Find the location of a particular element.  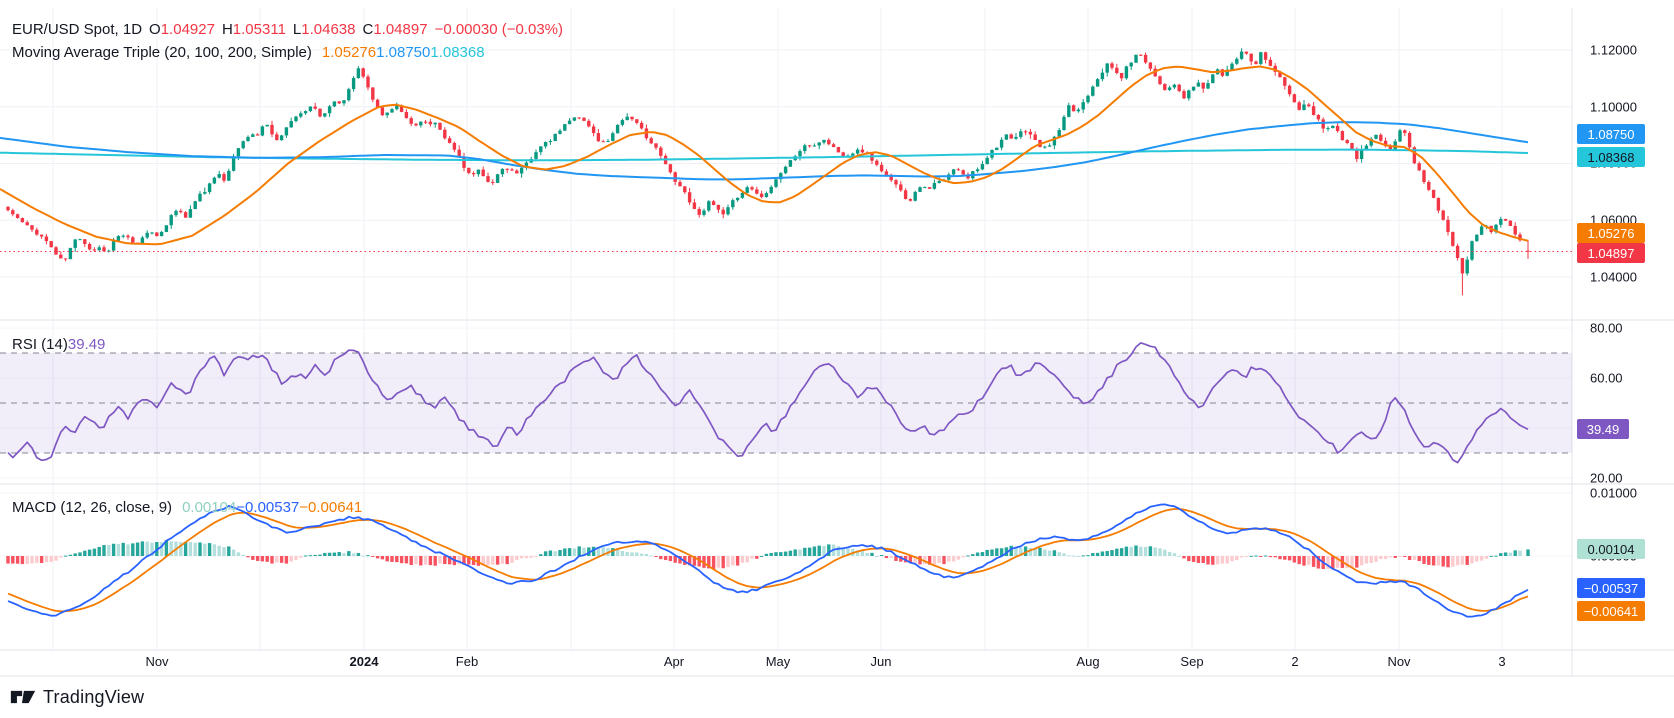

sma200-value: 1.08368 is located at coordinates (457, 52).